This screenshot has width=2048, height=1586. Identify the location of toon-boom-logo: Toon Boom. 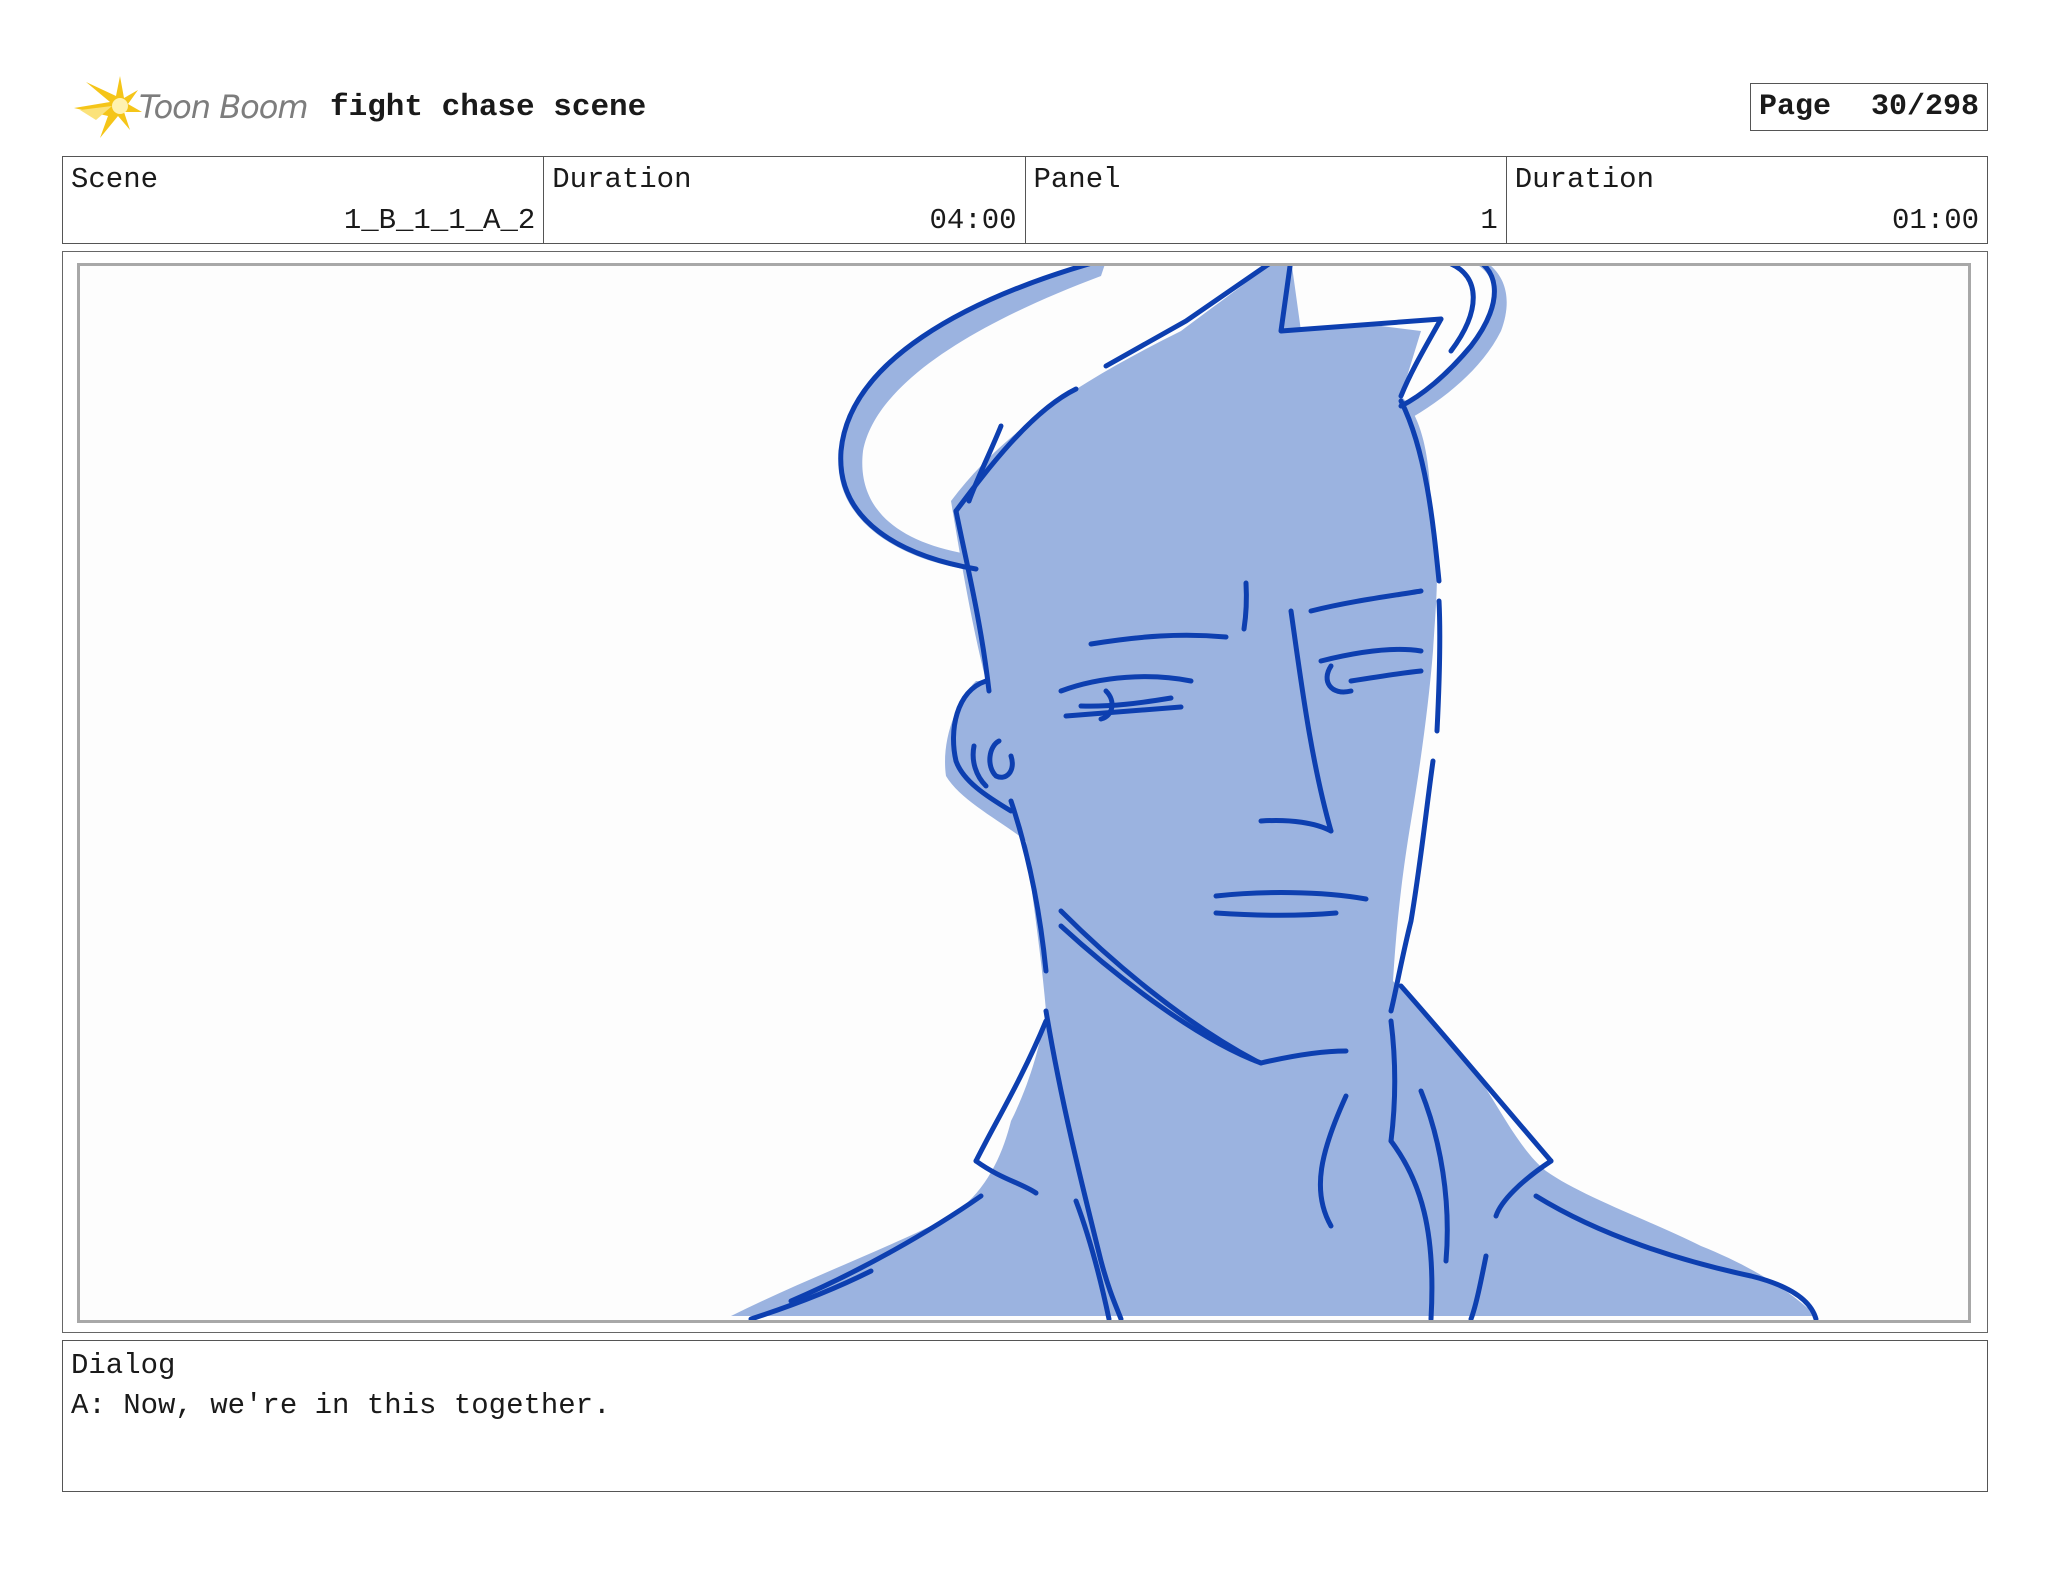
(191, 107).